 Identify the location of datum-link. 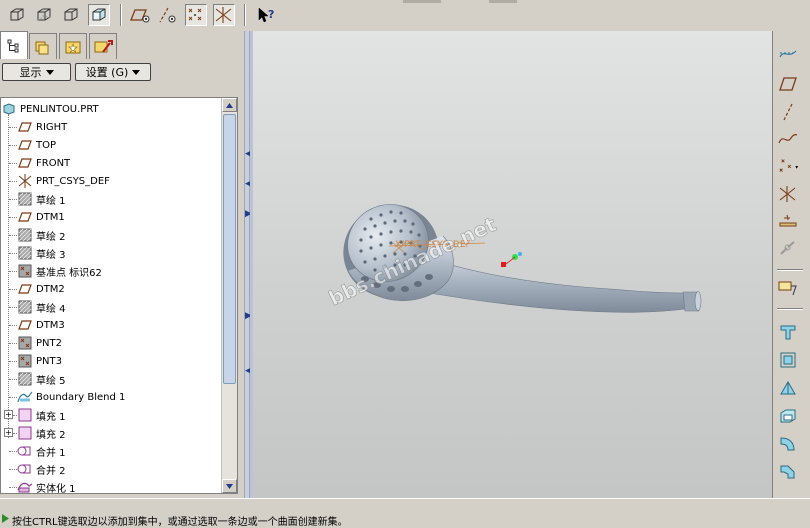
(510, 260).